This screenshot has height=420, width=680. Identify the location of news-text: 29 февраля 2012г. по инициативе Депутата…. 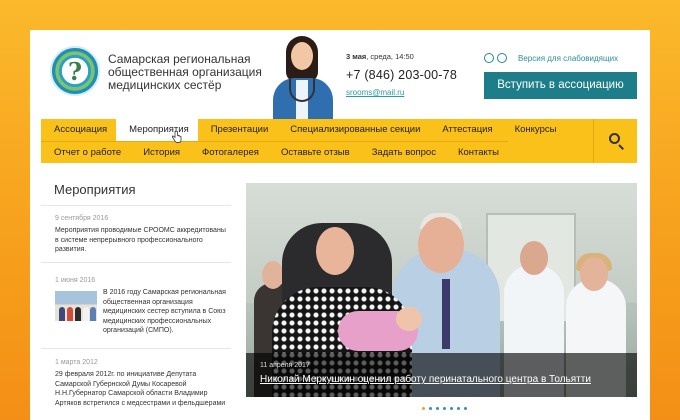
(142, 389).